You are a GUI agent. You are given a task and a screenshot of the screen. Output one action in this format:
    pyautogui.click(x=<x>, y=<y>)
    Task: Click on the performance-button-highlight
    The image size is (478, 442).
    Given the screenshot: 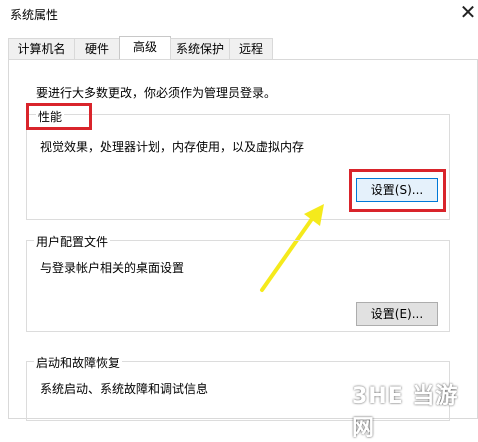 What is the action you would take?
    pyautogui.click(x=397, y=190)
    